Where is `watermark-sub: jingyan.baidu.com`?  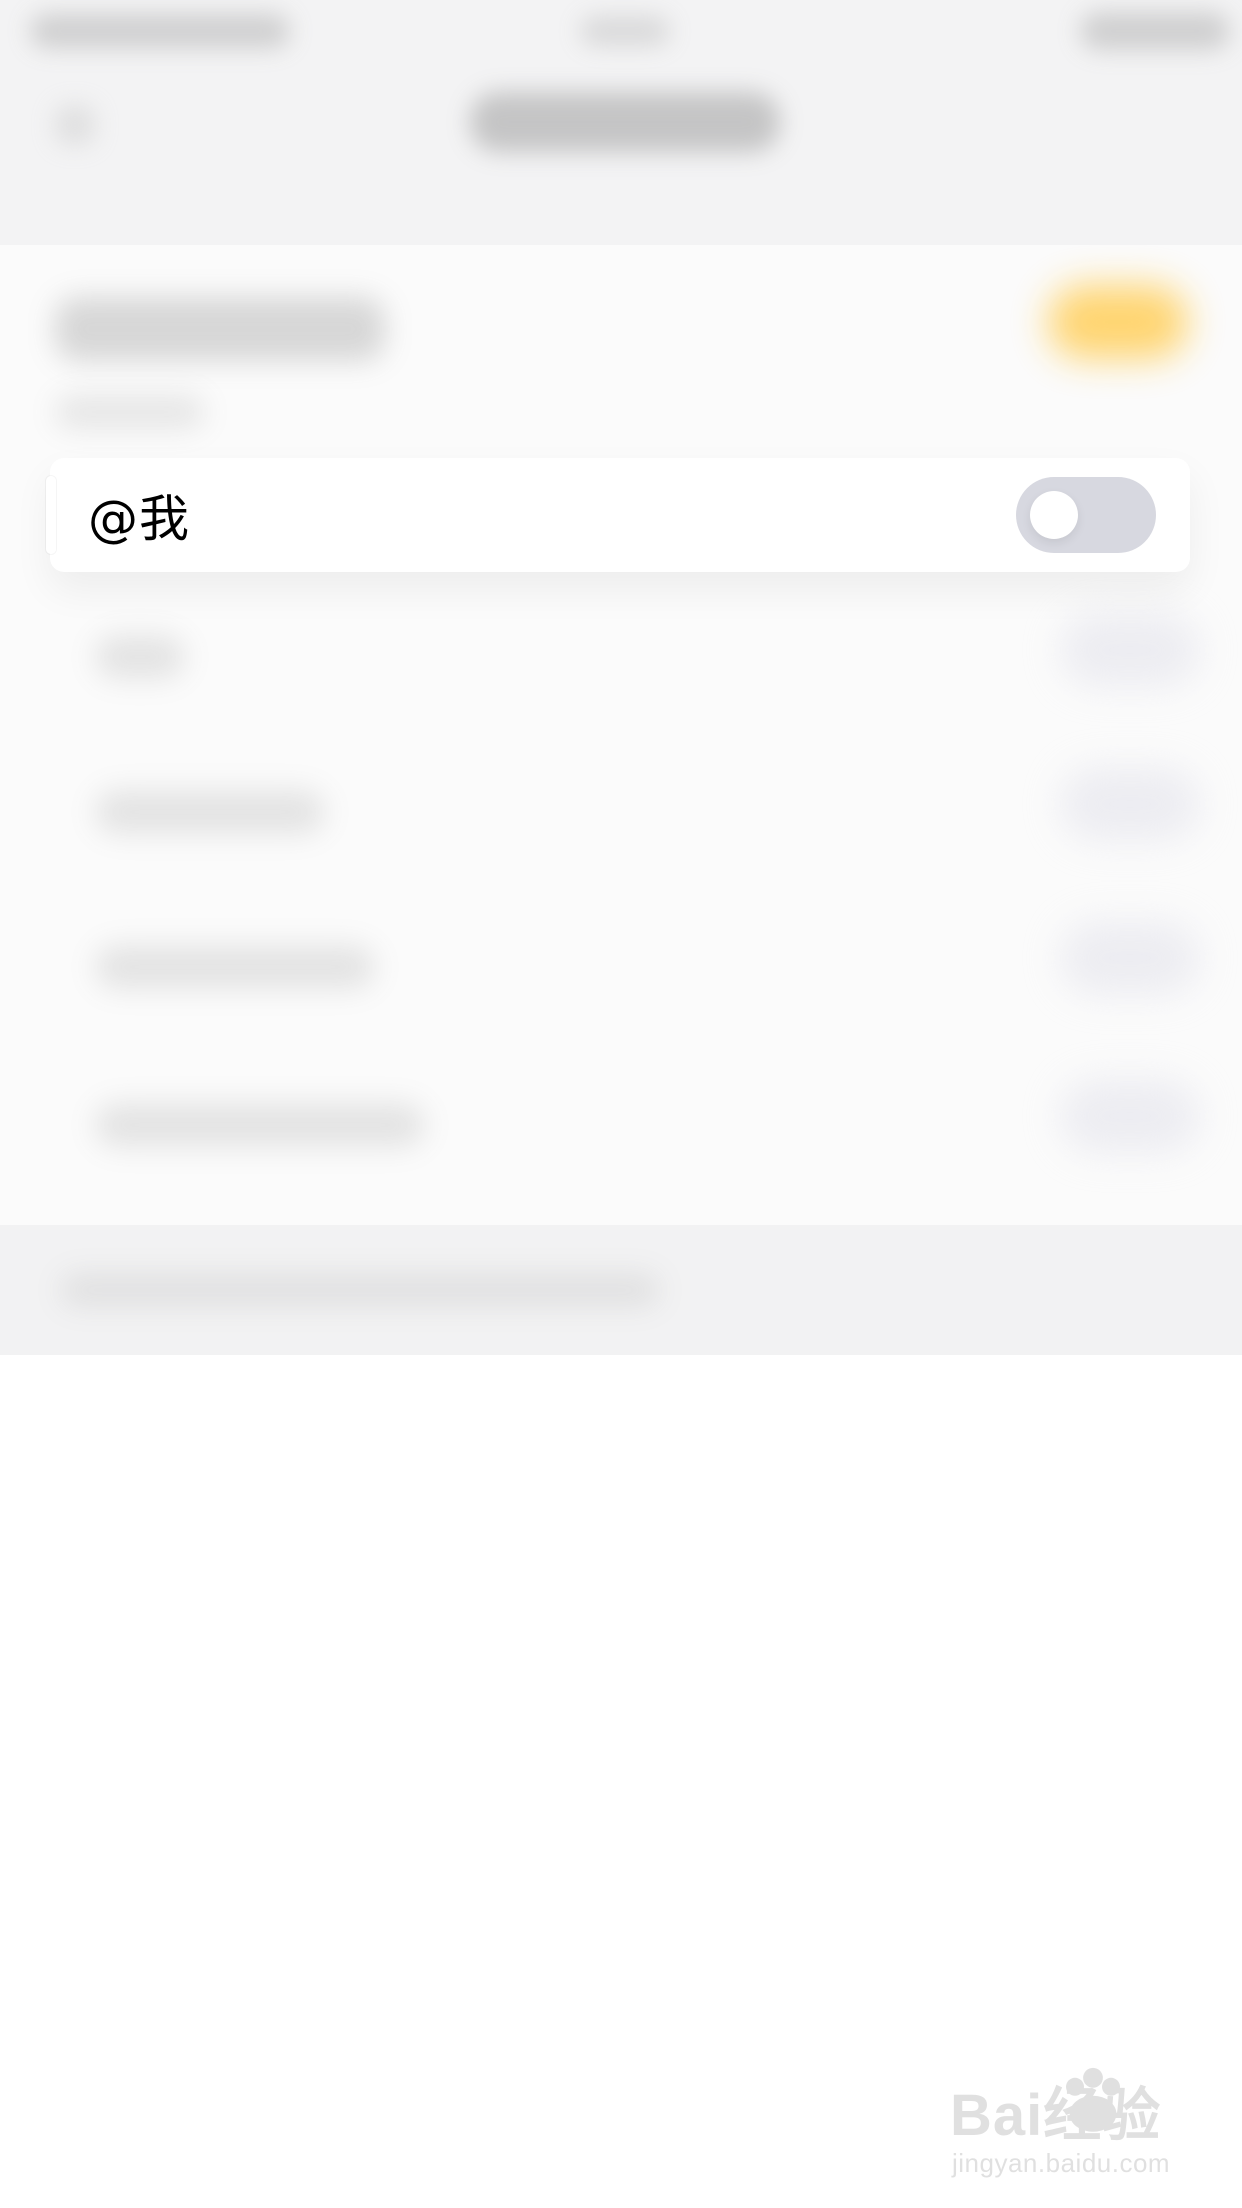
watermark-sub: jingyan.baidu.com is located at coordinates (1061, 2163).